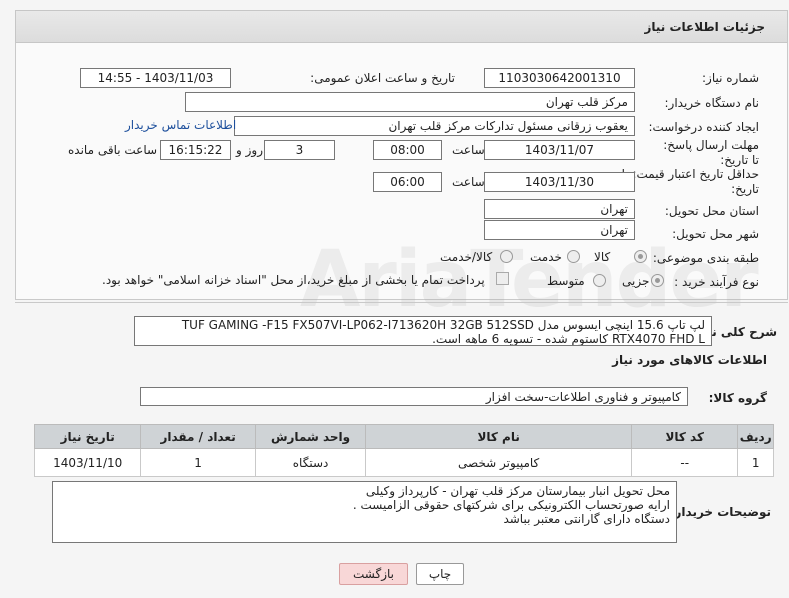 The image size is (789, 598). Describe the element at coordinates (180, 125) in the screenshot. I see `contact-link: اطلاعات تماس خریدار` at that location.